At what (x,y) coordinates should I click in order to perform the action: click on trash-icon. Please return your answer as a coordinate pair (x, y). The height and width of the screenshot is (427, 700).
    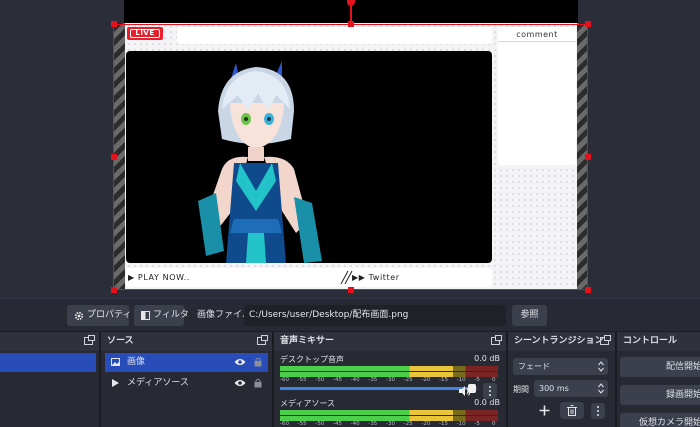
    Looking at the image, I should click on (572, 410).